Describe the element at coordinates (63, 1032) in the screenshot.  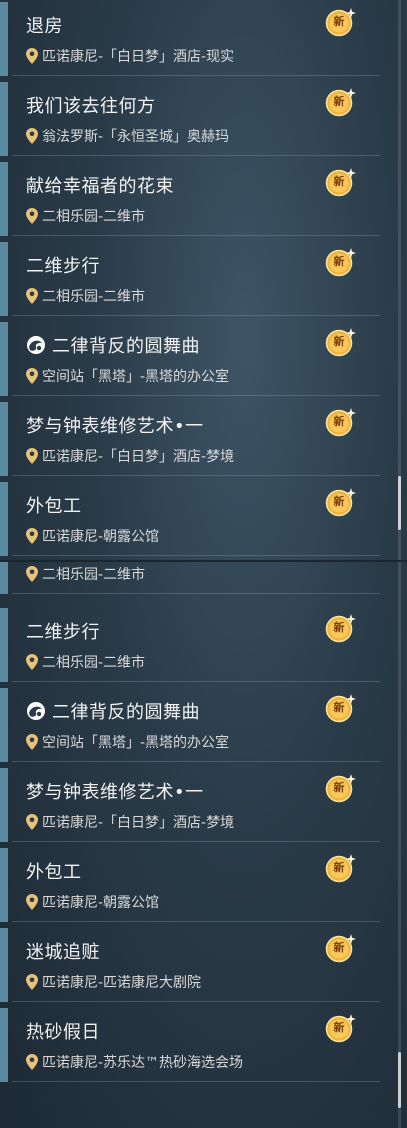
I see `quest-title: 热砂假日` at that location.